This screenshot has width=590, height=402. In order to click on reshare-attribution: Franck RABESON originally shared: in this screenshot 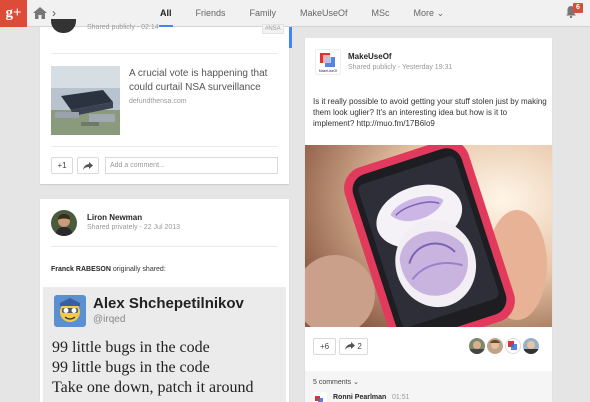, I will do `click(108, 269)`.